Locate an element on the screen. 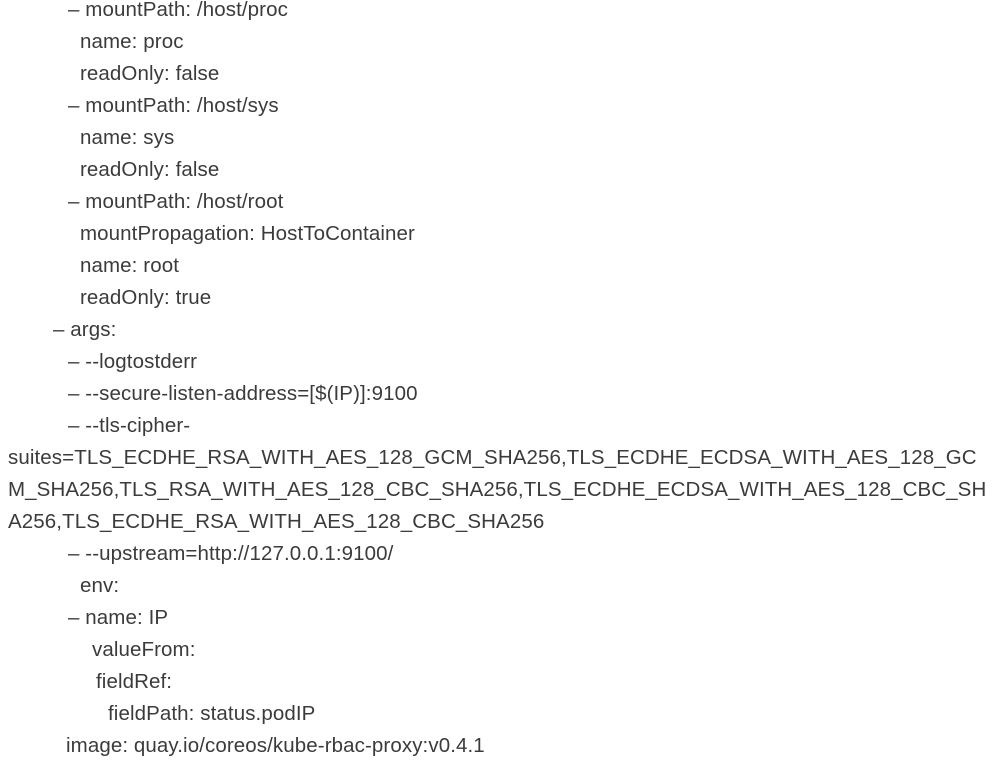 The height and width of the screenshot is (762, 992). yaml-line: – --upstream=http://127.0.0.1:9100/ is located at coordinates (496, 554).